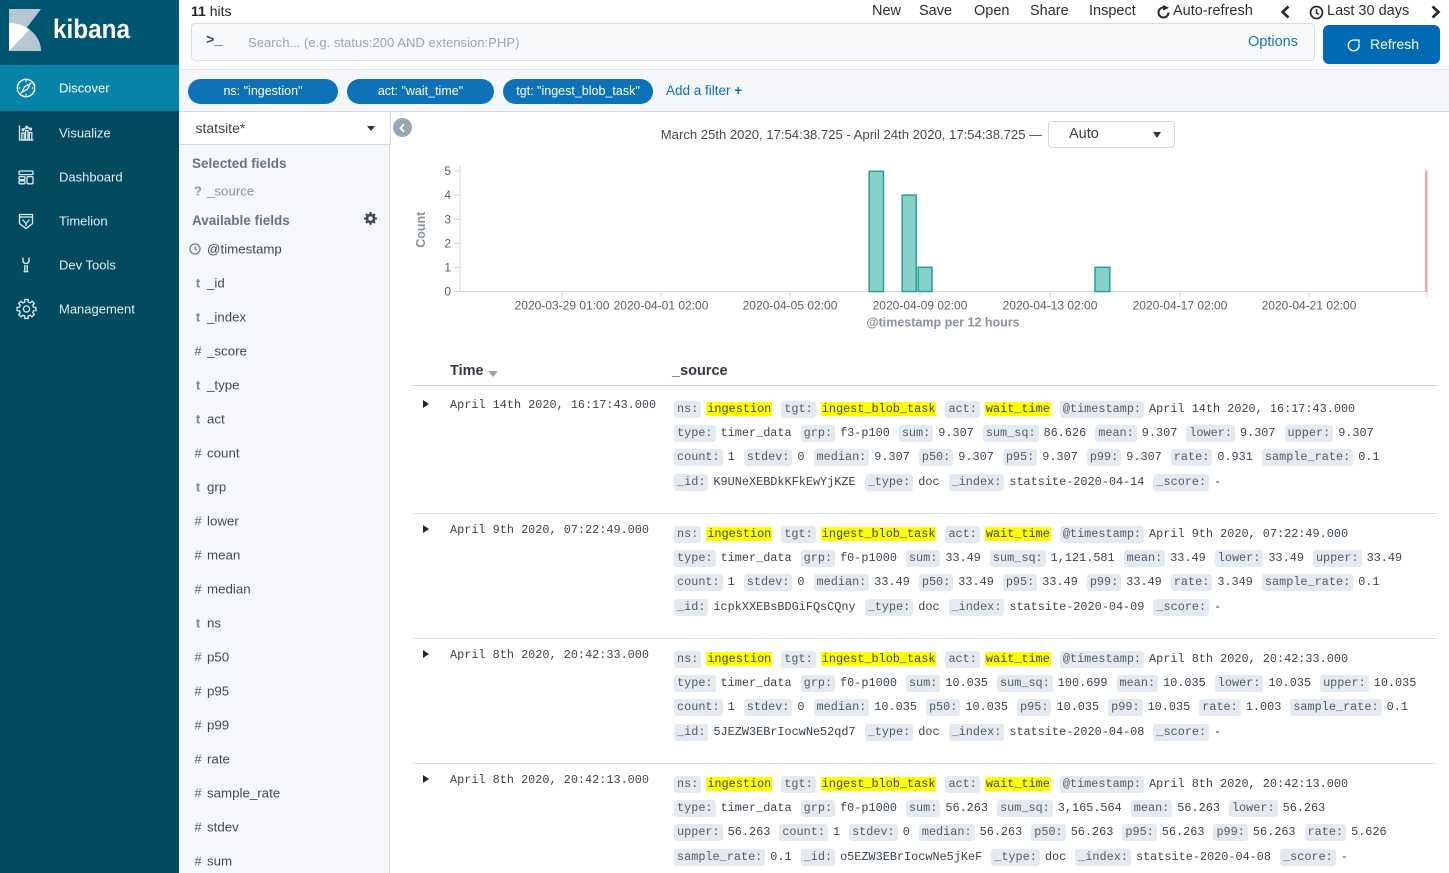 This screenshot has width=1449, height=873. What do you see at coordinates (942, 323) in the screenshot?
I see `svg-text: @timestamp per 12 hours` at bounding box center [942, 323].